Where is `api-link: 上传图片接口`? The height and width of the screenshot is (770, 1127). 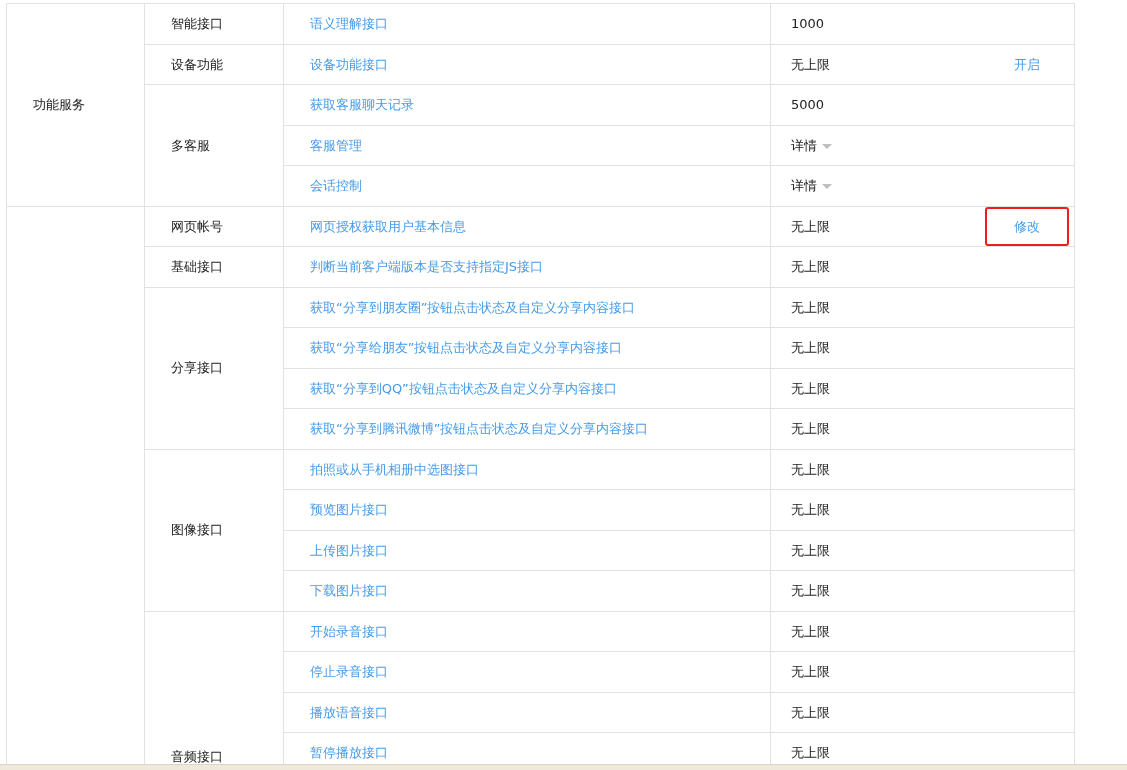 api-link: 上传图片接口 is located at coordinates (349, 550).